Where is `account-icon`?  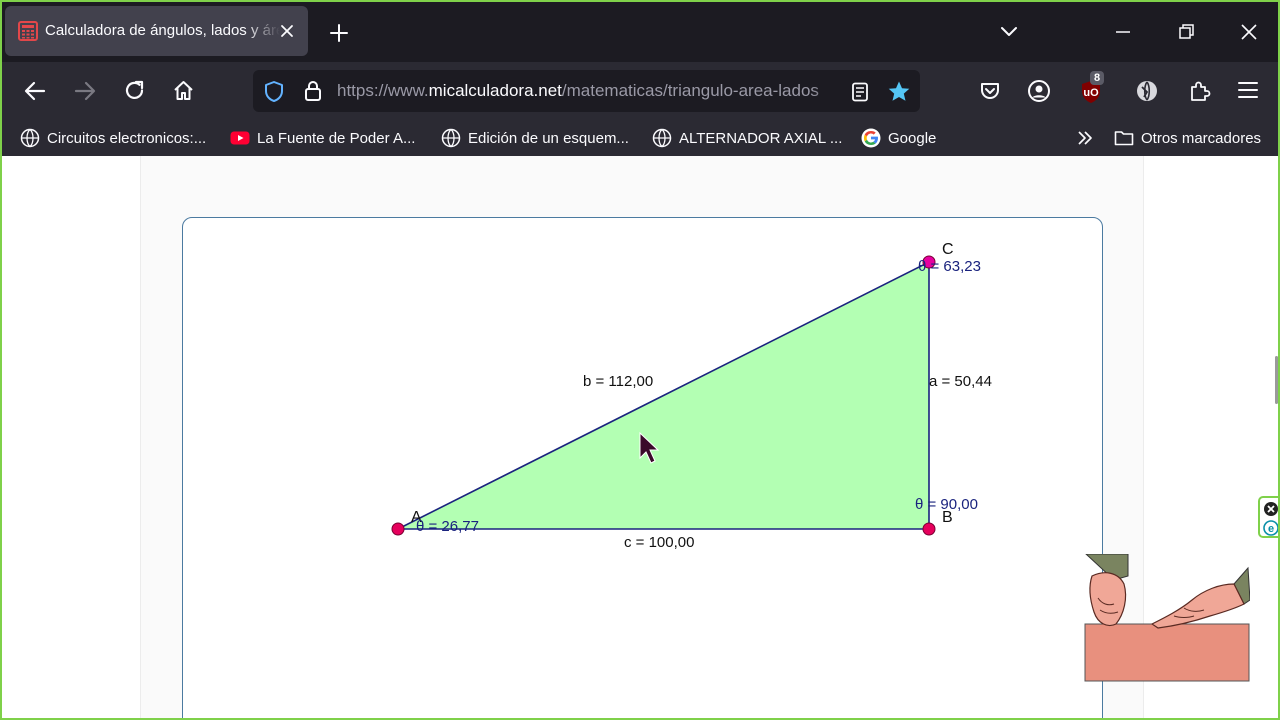 account-icon is located at coordinates (1039, 91).